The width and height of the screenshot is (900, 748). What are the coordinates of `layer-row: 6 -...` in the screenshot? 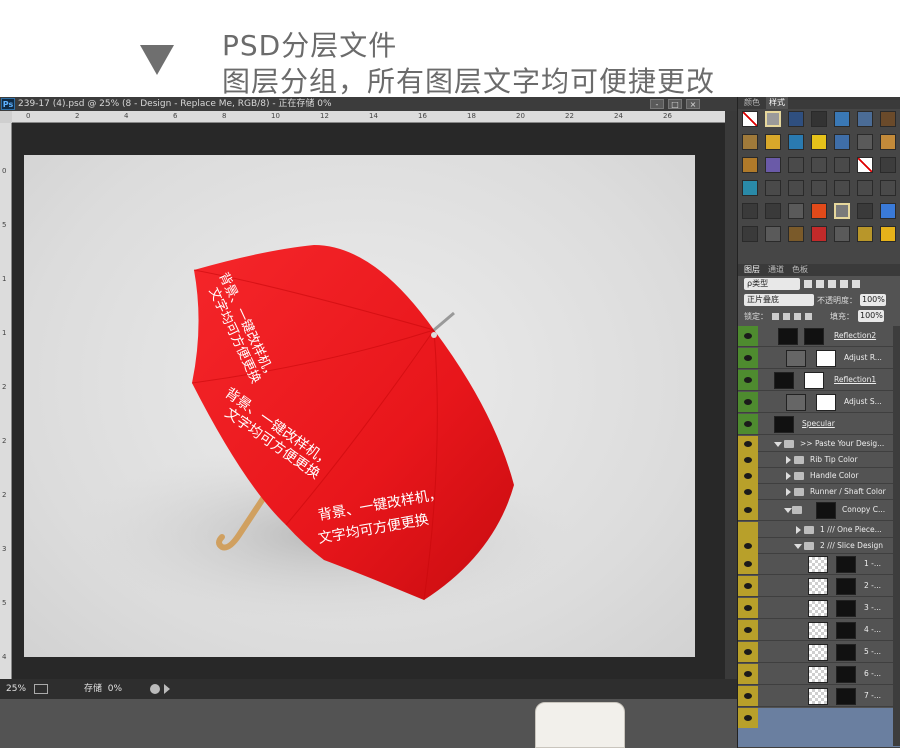 It's located at (819, 674).